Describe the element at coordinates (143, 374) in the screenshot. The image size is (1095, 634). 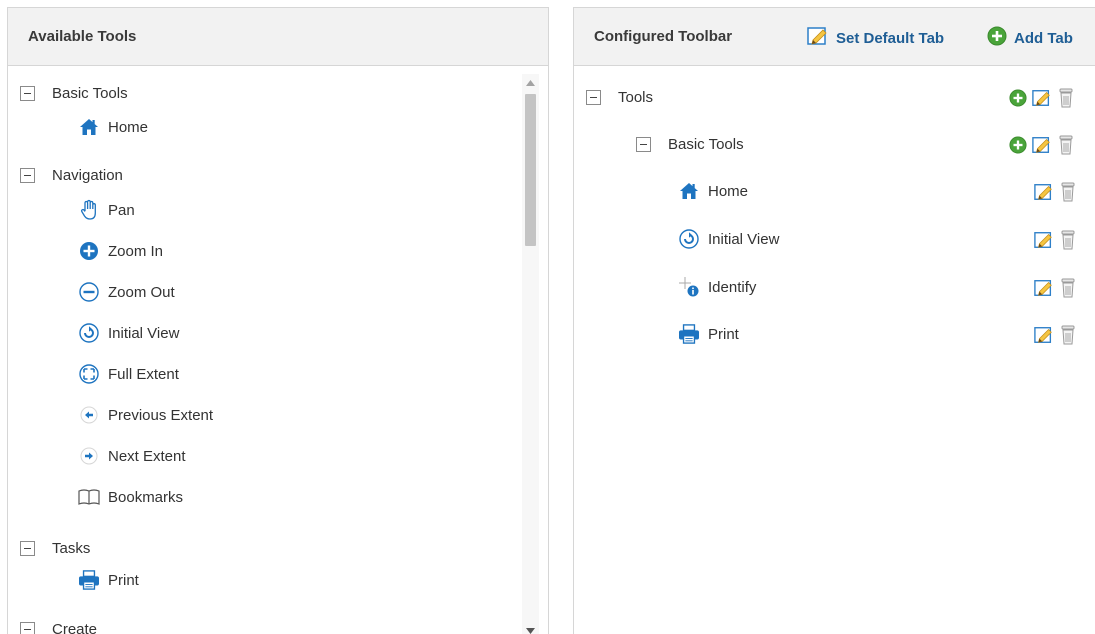
I see `tool-label: Full Extent` at that location.